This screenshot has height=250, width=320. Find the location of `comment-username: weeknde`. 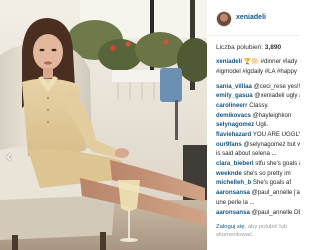

comment-username: weeknde is located at coordinates (229, 173).